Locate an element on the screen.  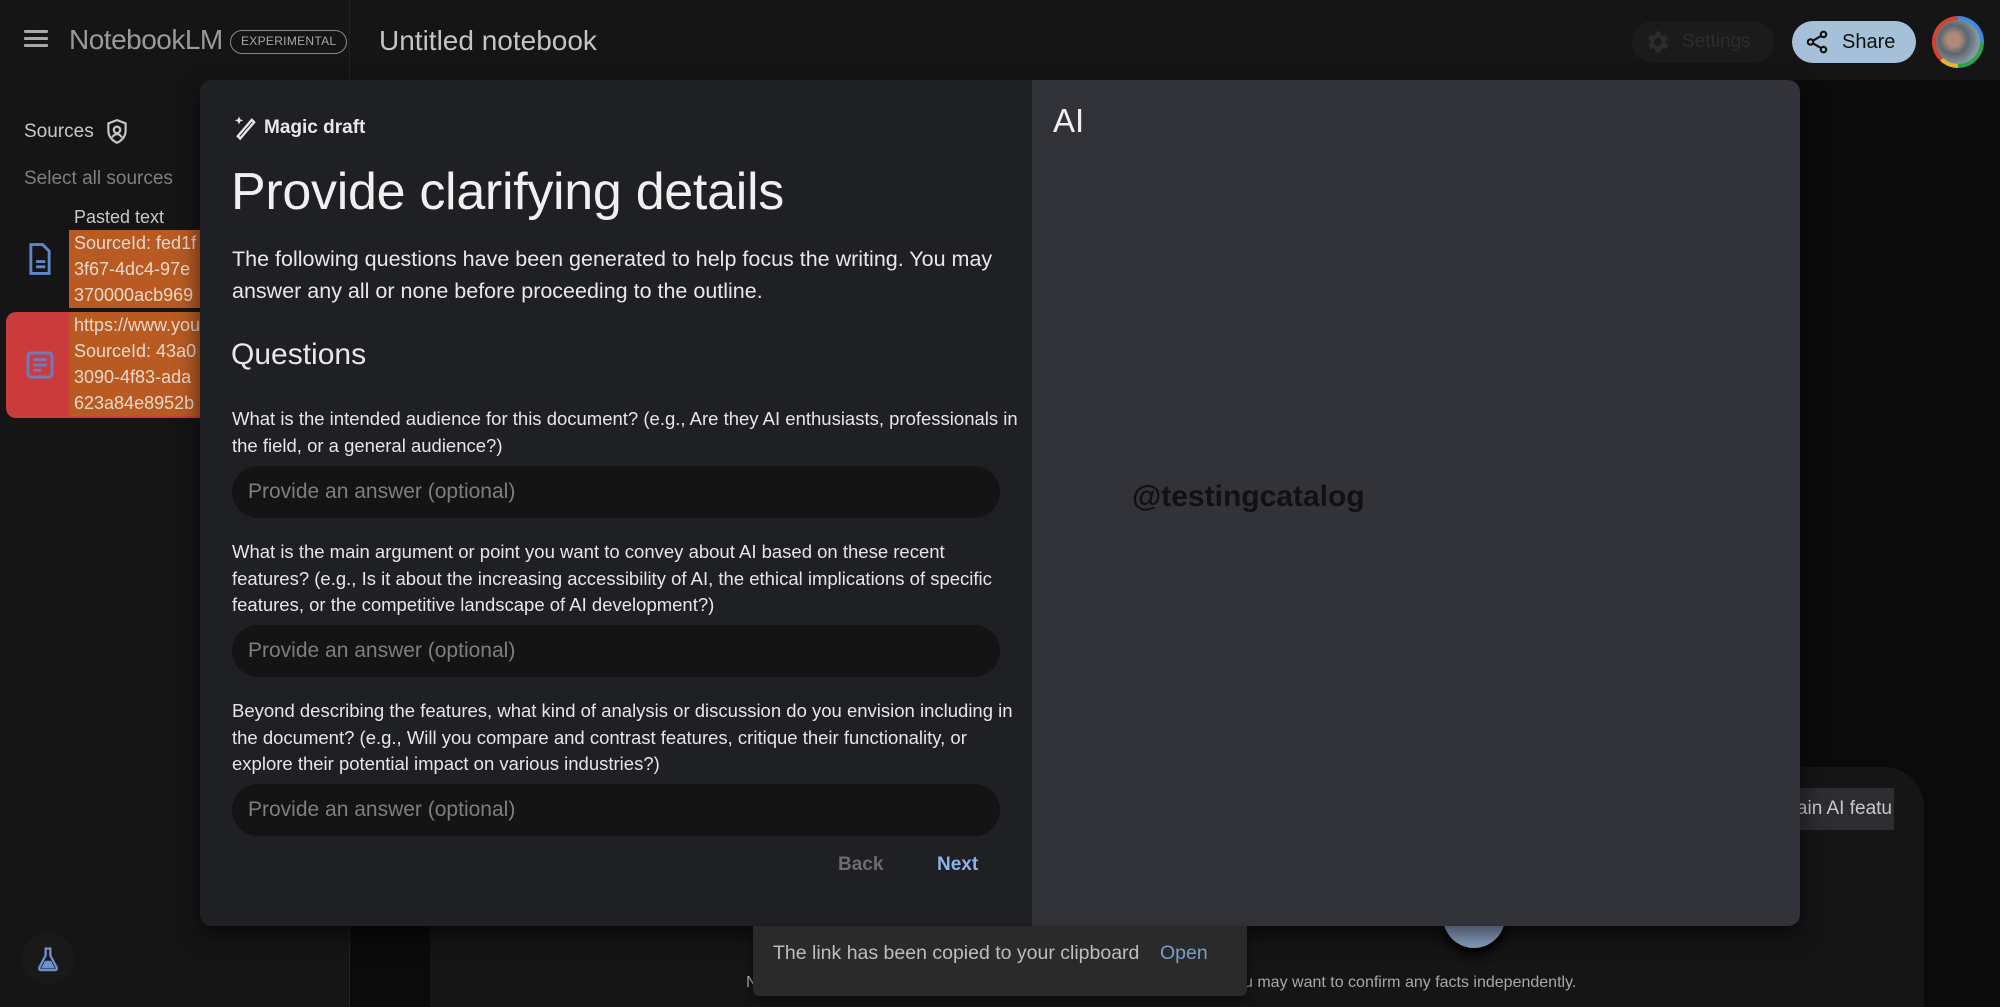
dialog-label-text: Magic draft is located at coordinates (315, 127).